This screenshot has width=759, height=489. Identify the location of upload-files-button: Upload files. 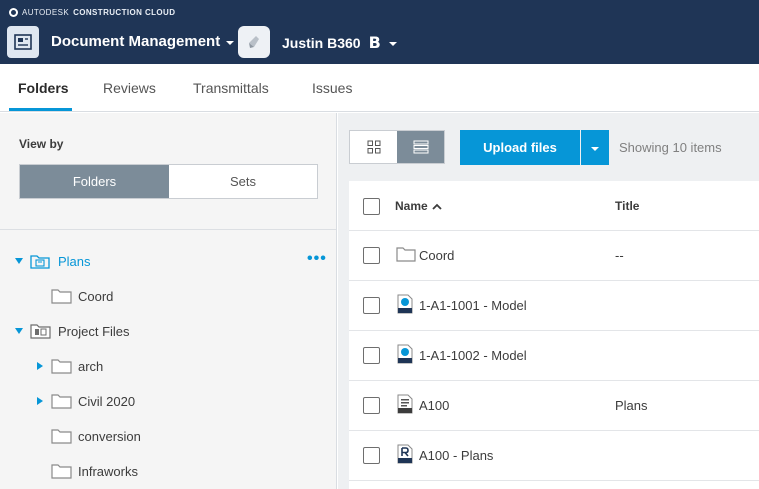
(520, 147).